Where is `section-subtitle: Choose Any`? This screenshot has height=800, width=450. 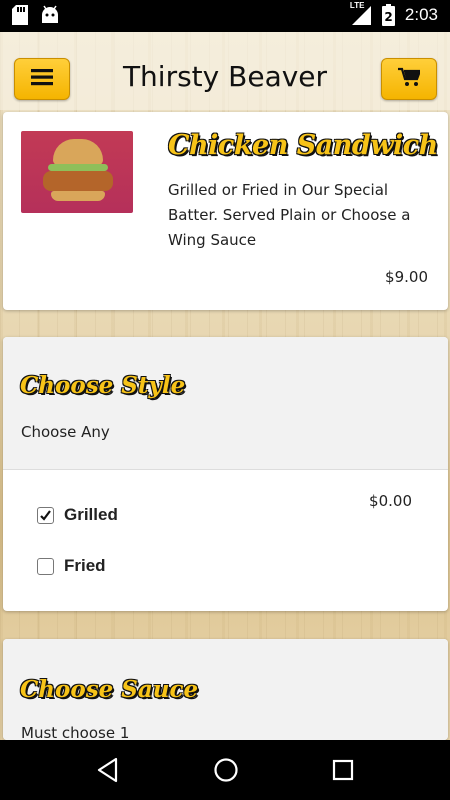
section-subtitle: Choose Any is located at coordinates (65, 432).